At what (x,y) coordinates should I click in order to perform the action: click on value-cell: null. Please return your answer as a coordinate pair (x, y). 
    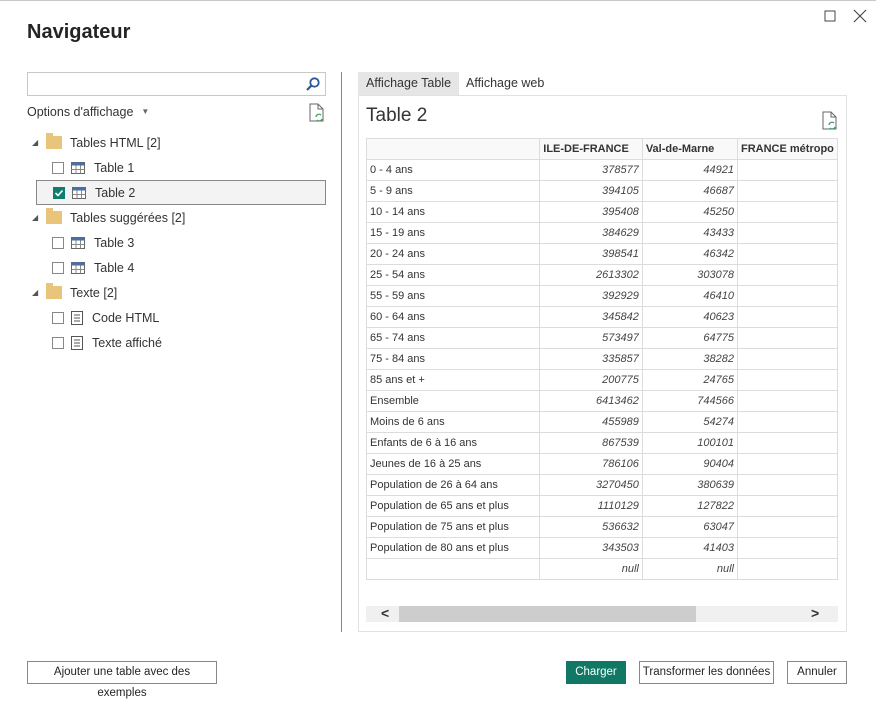
    Looking at the image, I should click on (591, 569).